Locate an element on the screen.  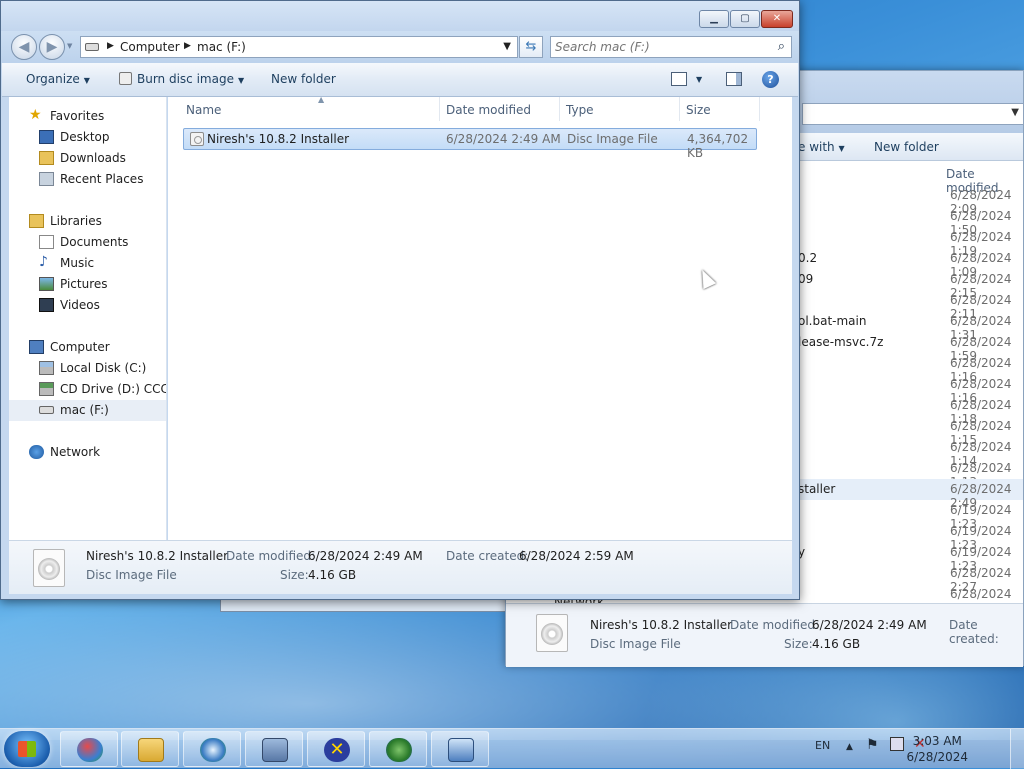
search-icon: ⌕ is located at coordinates (781, 46).